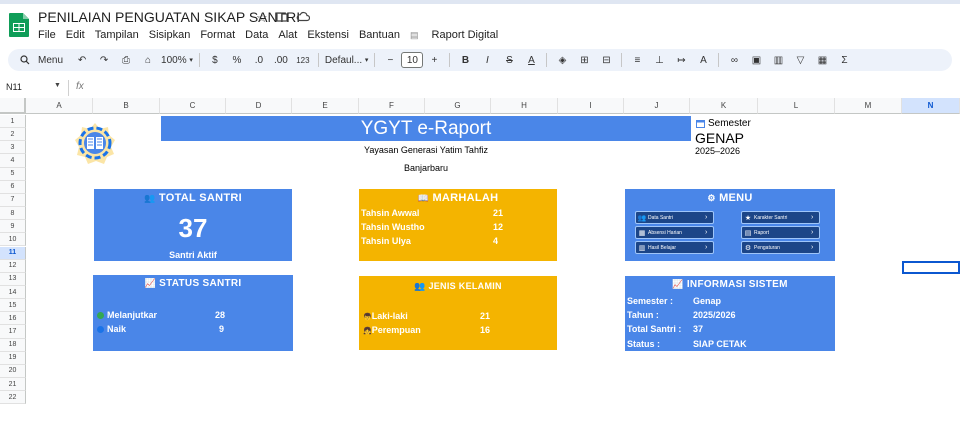  I want to click on insert-comment-icon: ▣, so click(756, 60).